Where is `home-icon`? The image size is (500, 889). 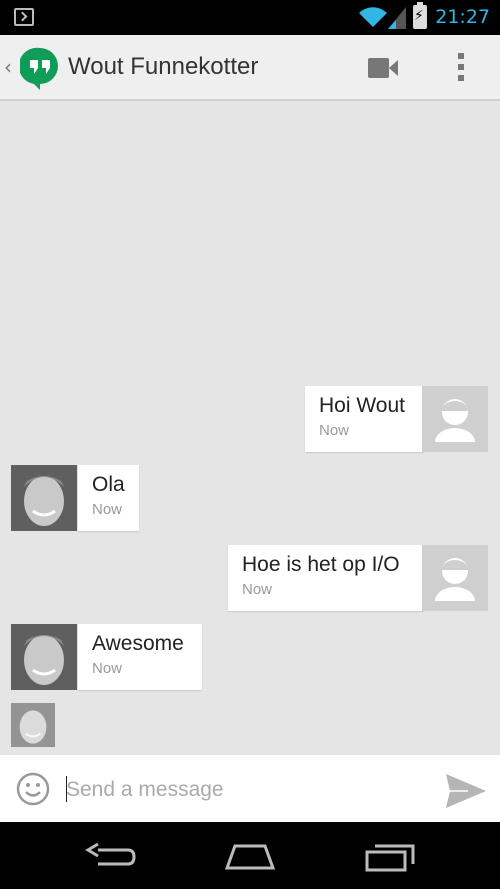 home-icon is located at coordinates (250, 857).